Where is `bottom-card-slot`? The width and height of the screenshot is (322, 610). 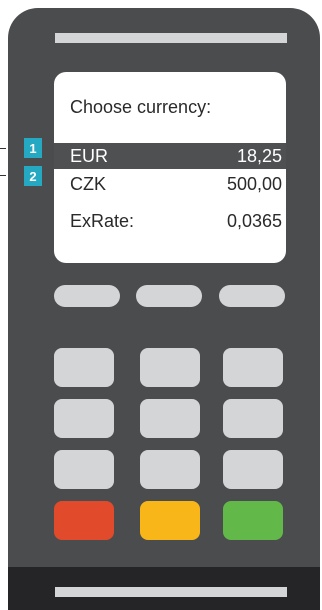 bottom-card-slot is located at coordinates (171, 592).